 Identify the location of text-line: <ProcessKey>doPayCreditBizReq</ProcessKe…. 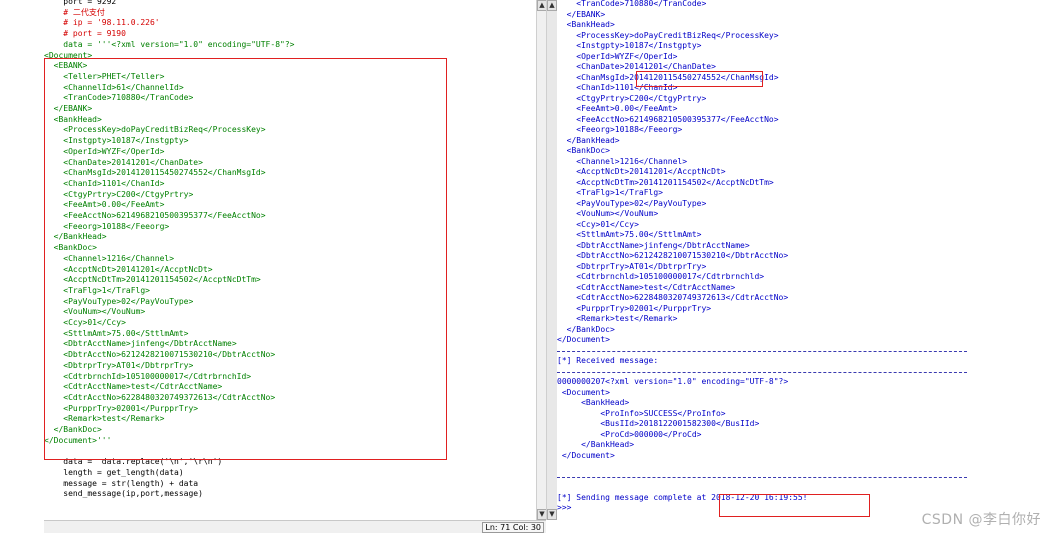
(668, 35).